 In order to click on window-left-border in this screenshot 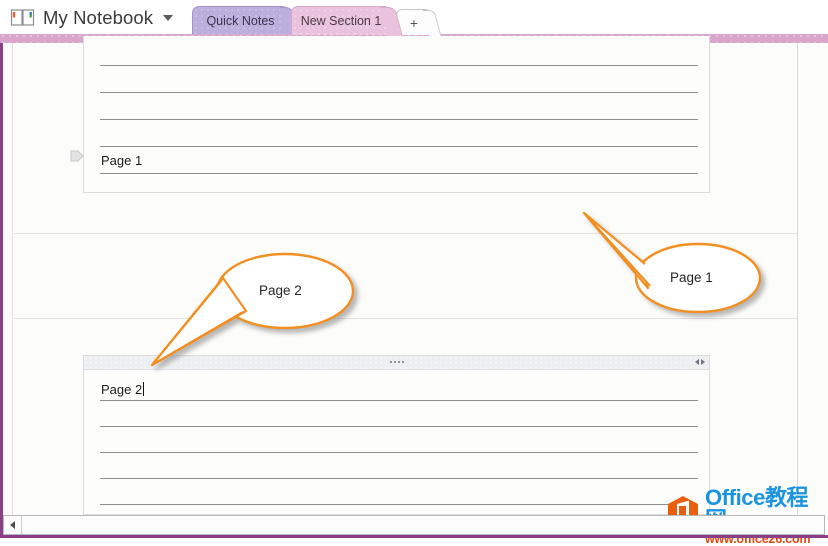, I will do `click(1, 290)`.